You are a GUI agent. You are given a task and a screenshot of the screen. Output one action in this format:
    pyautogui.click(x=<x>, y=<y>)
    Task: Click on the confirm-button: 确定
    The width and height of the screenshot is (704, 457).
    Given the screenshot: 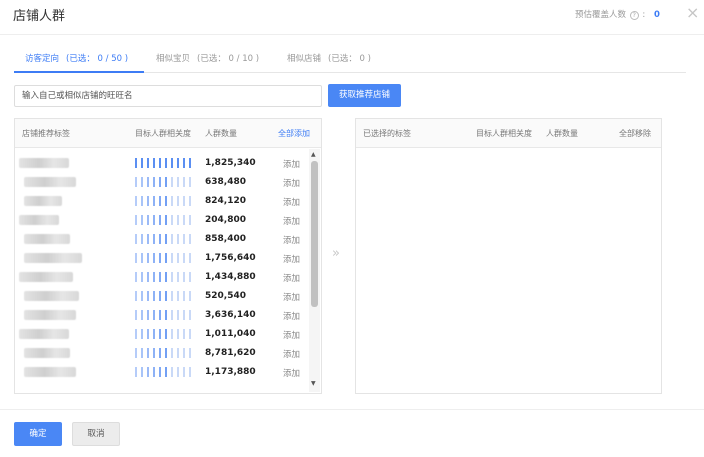 What is the action you would take?
    pyautogui.click(x=38, y=434)
    